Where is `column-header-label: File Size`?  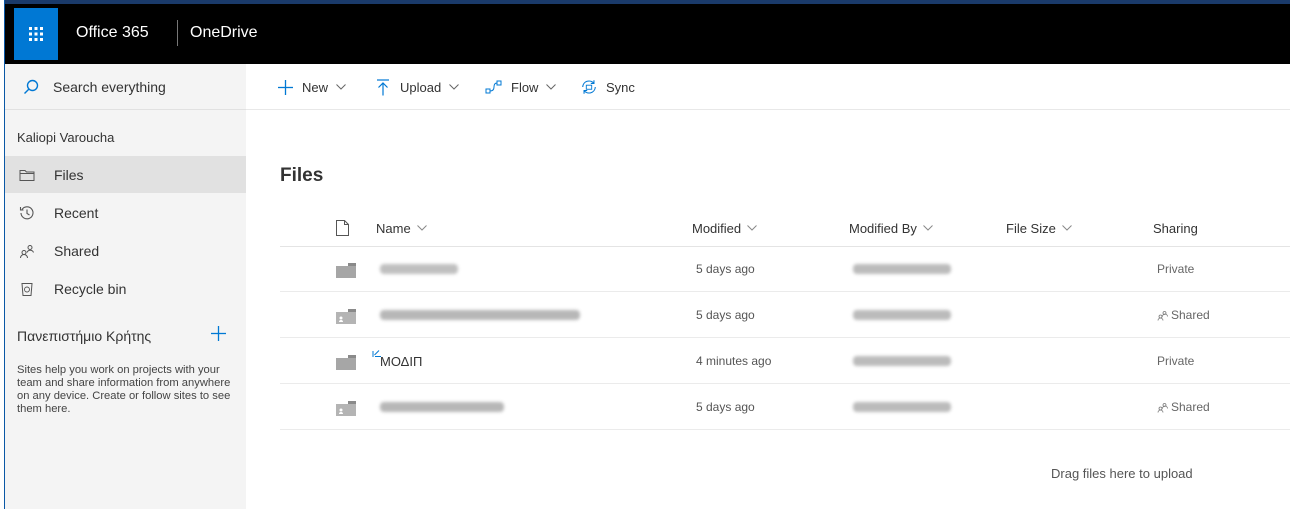 column-header-label: File Size is located at coordinates (1031, 228).